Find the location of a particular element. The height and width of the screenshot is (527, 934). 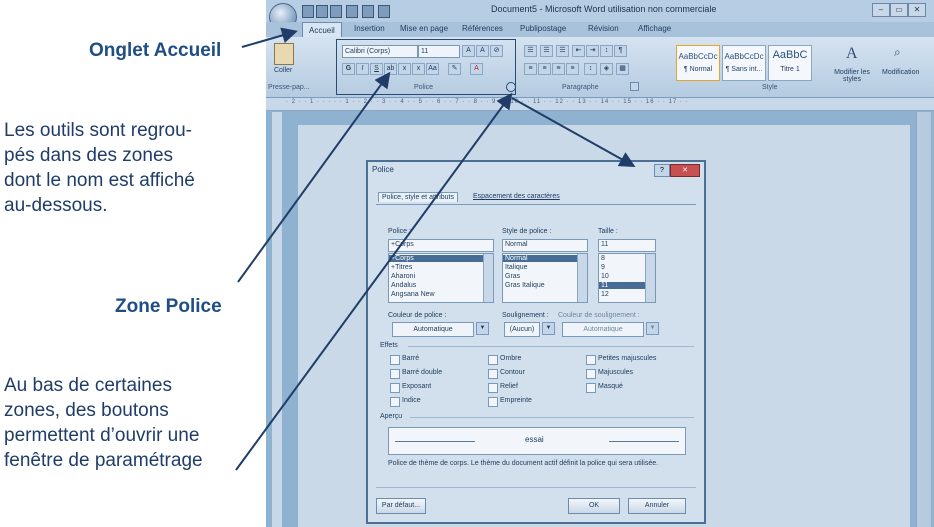

align-center-icon: ≡ is located at coordinates (544, 69).